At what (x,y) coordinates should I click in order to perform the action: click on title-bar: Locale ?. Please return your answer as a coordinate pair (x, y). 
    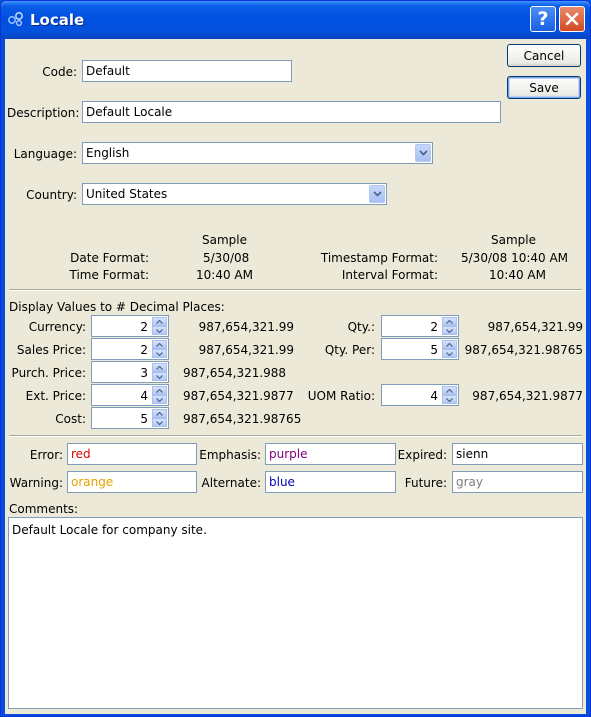
    Looking at the image, I should click on (295, 20).